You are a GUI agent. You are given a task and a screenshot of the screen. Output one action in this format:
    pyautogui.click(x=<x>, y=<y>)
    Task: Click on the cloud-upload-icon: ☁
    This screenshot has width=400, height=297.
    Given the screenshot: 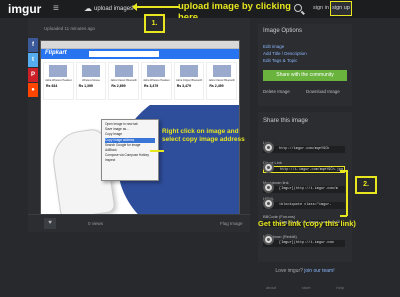 What is the action you would take?
    pyautogui.click(x=88, y=8)
    